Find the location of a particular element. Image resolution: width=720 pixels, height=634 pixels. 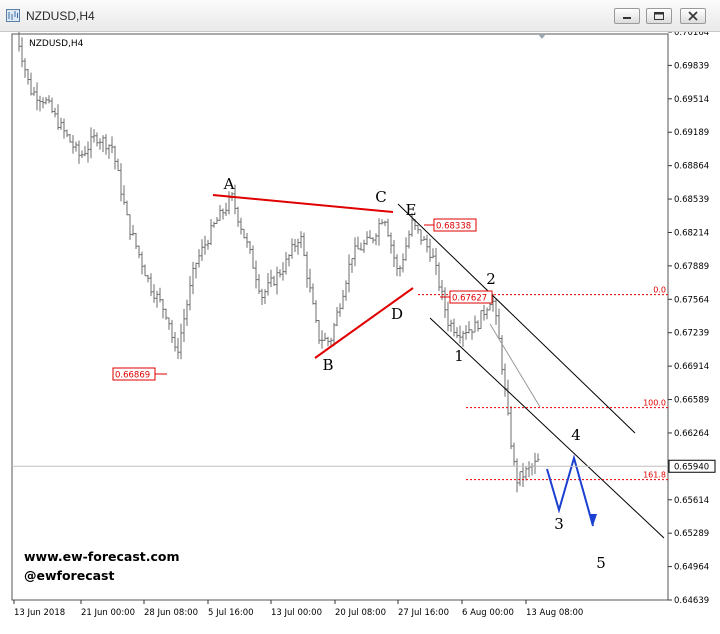

y-tick-label: 0.65614 is located at coordinates (691, 501).